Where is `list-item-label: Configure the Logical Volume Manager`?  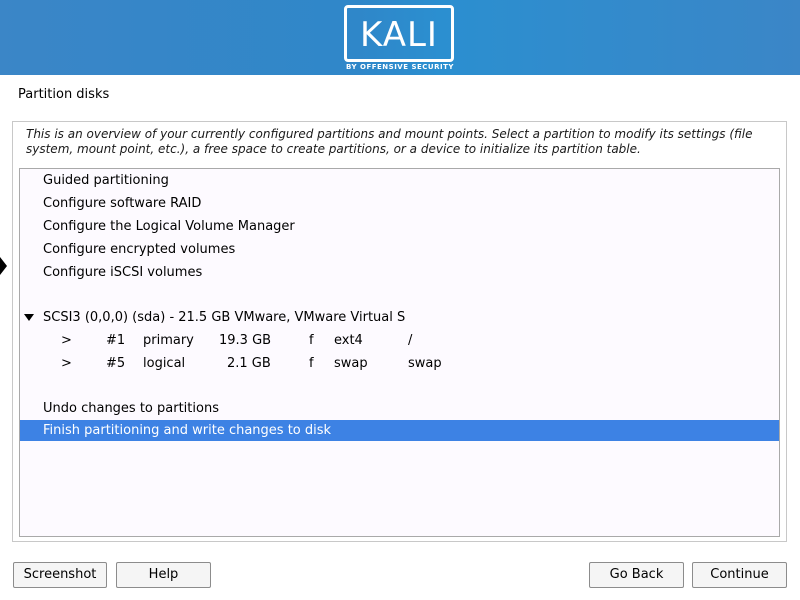
list-item-label: Configure the Logical Volume Manager is located at coordinates (169, 226).